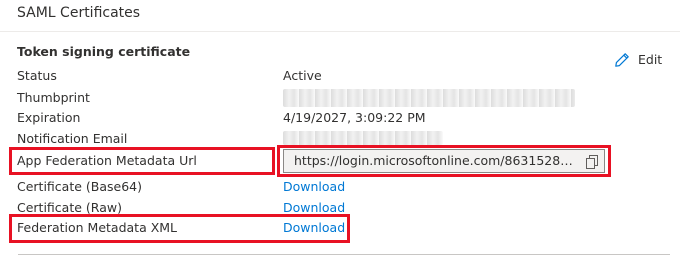 Image resolution: width=688 pixels, height=265 pixels. What do you see at coordinates (354, 117) in the screenshot?
I see `expiration-value: 4/19/2027, 3:09:22 PM` at bounding box center [354, 117].